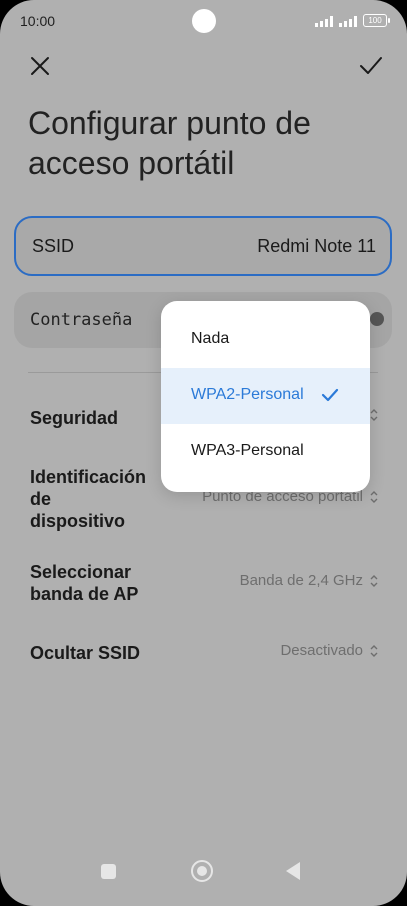  I want to click on back-button, so click(293, 871).